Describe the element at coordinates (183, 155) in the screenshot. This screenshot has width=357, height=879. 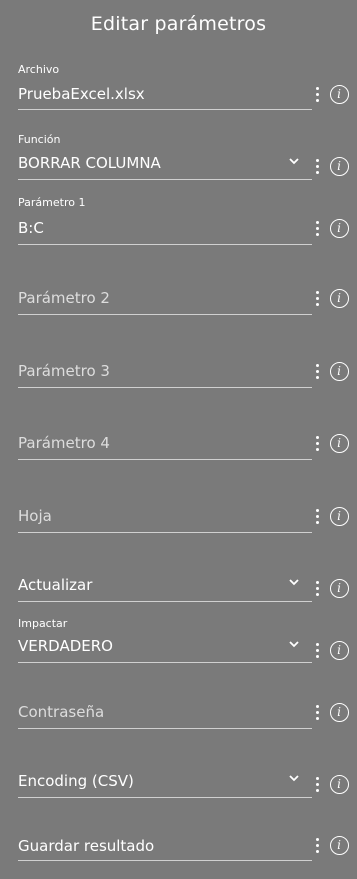
I see `field-funcion: Función BORRAR COLUMNA i` at that location.